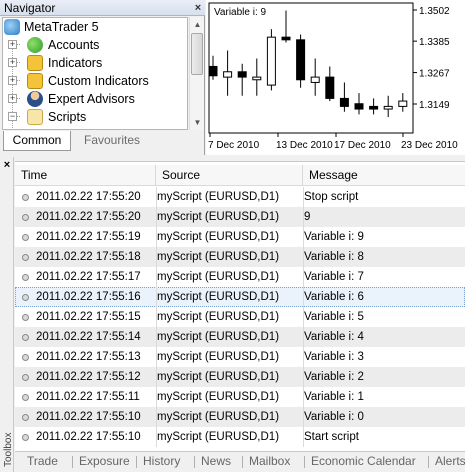  I want to click on cell-time: 2011.02.22 17:55:11, so click(88, 397).